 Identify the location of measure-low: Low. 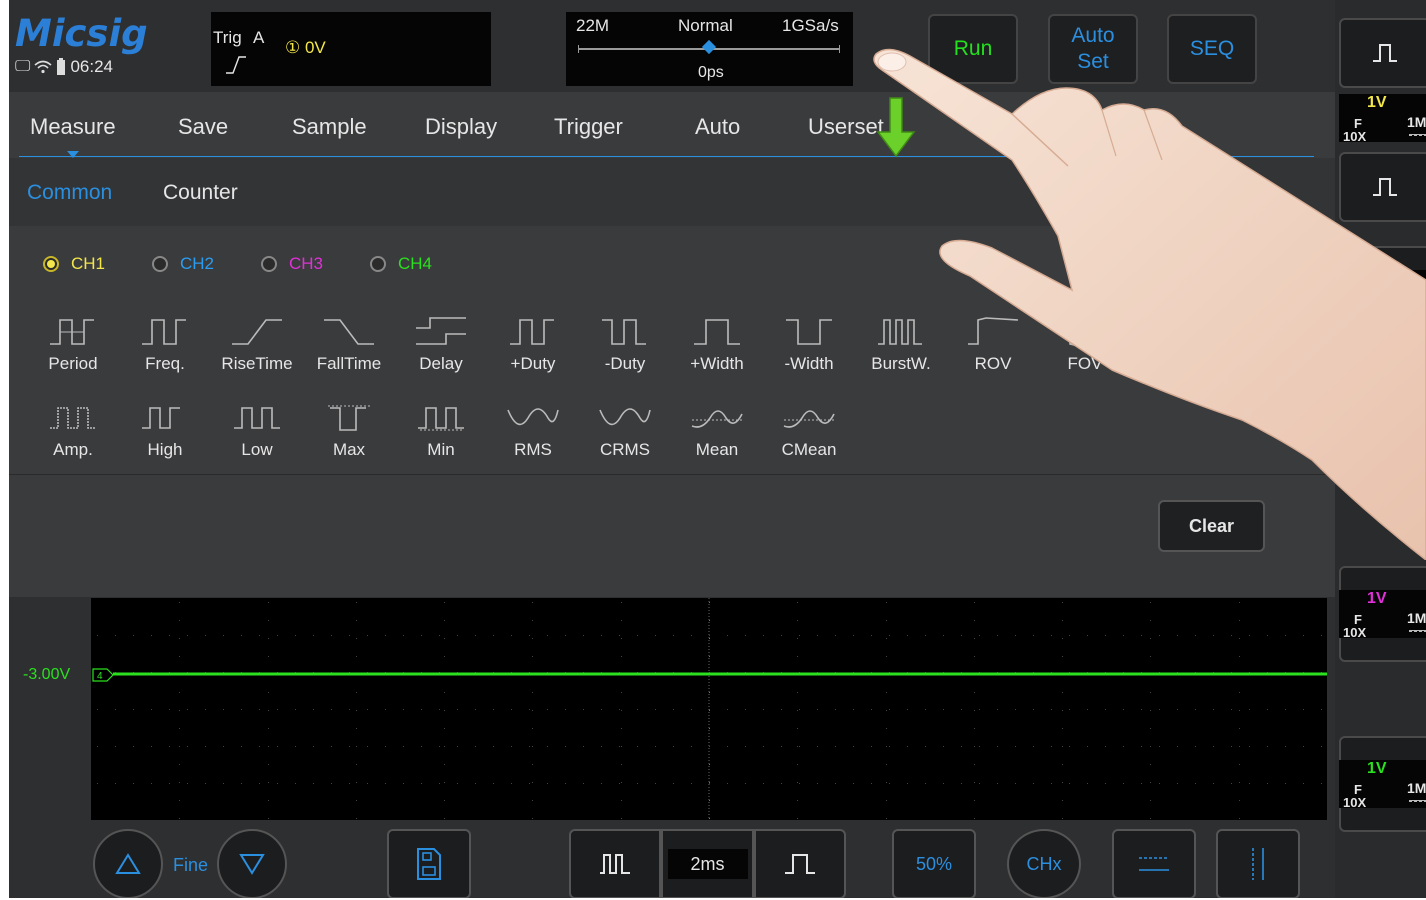
(257, 430).